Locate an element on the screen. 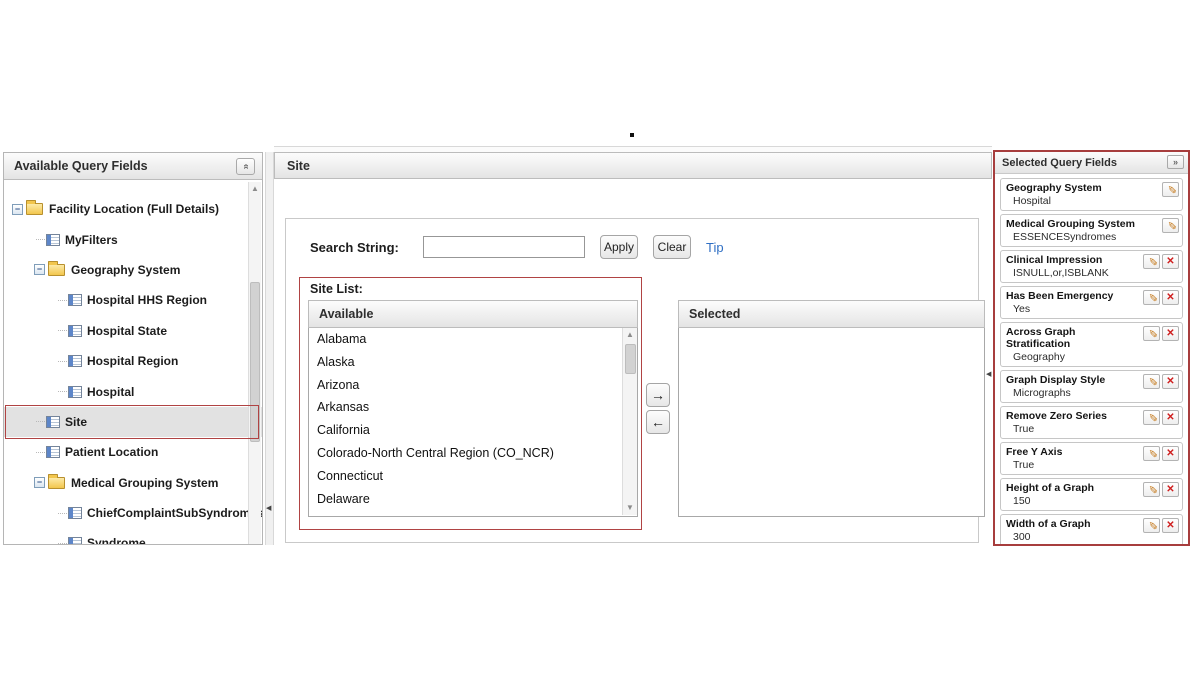  tree-item-myfilters: MyFilters is located at coordinates (133, 239).